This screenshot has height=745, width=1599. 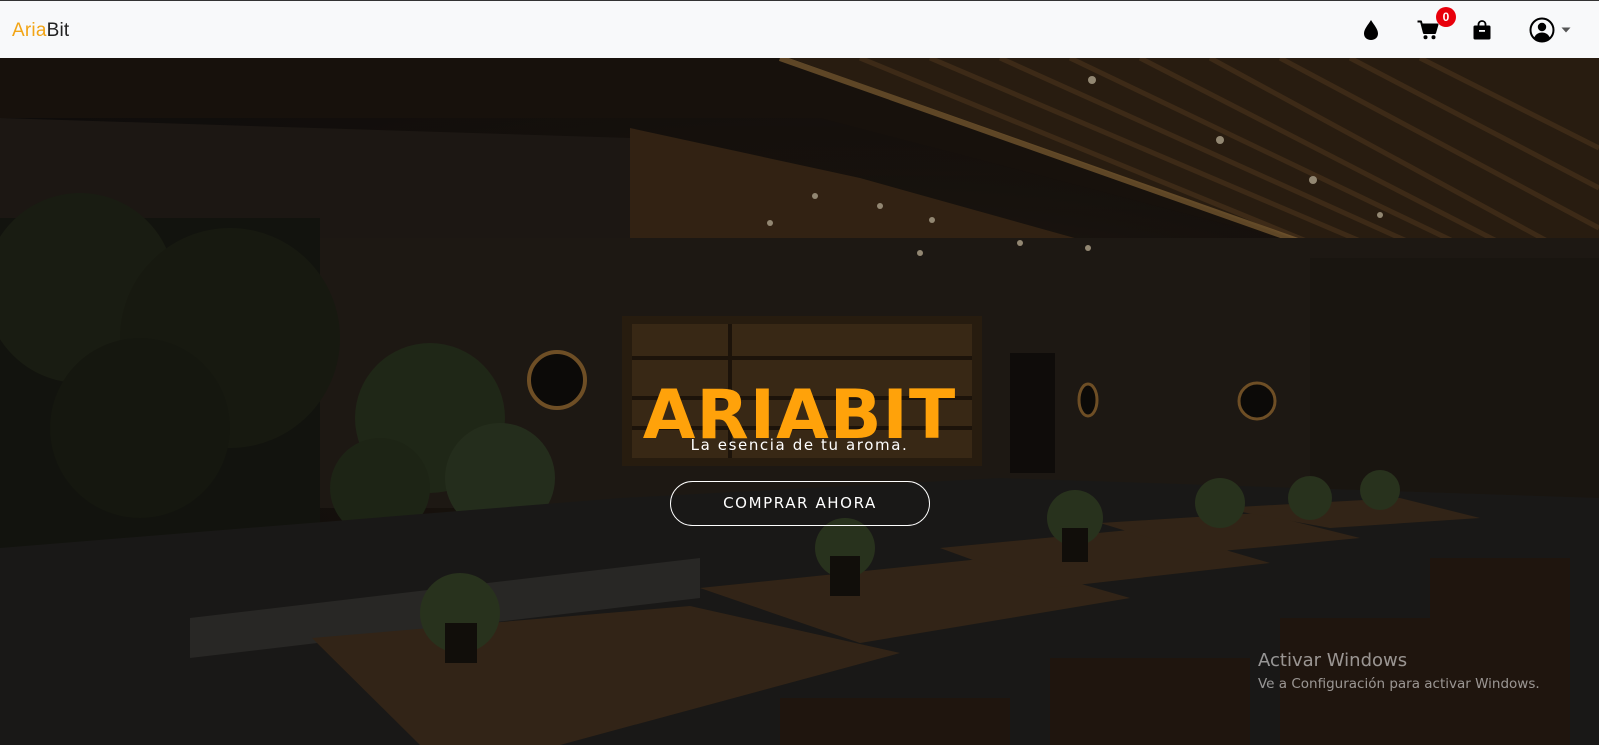 I want to click on user-menu-toggle, so click(x=1550, y=30).